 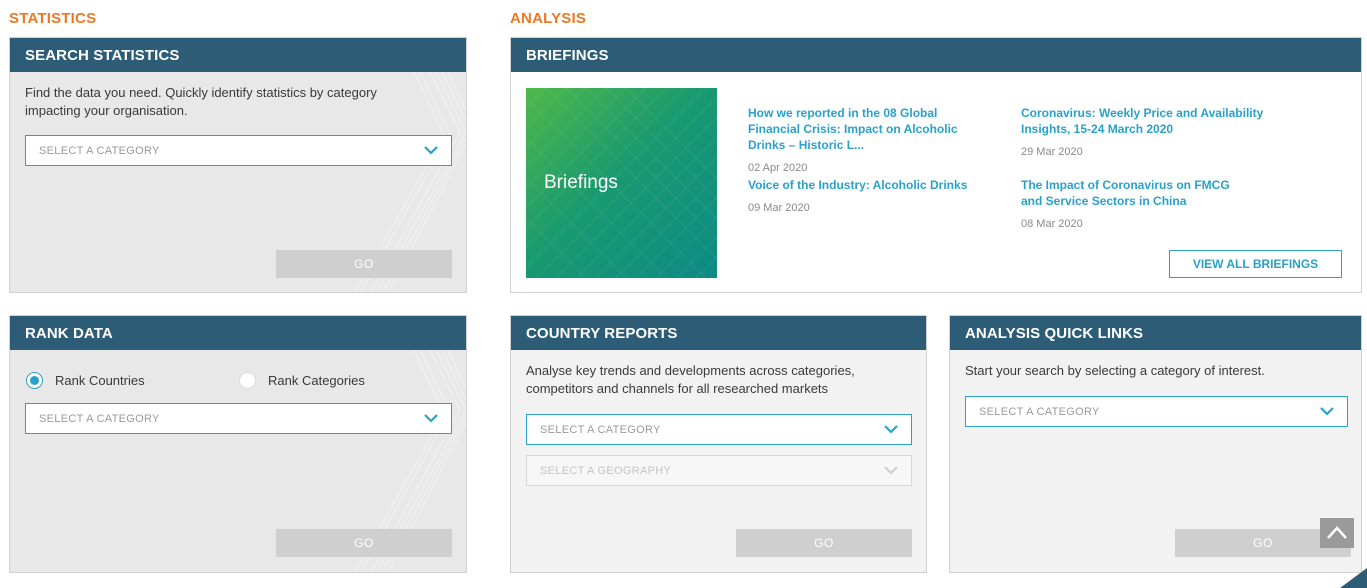 What do you see at coordinates (581, 182) in the screenshot?
I see `briefings-image-label: Briefings` at bounding box center [581, 182].